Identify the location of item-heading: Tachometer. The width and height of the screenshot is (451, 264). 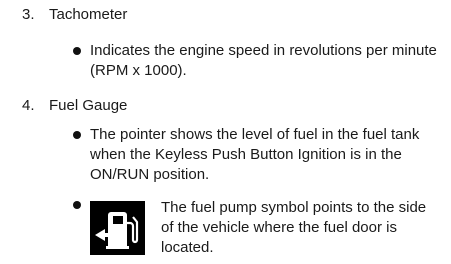
(88, 14).